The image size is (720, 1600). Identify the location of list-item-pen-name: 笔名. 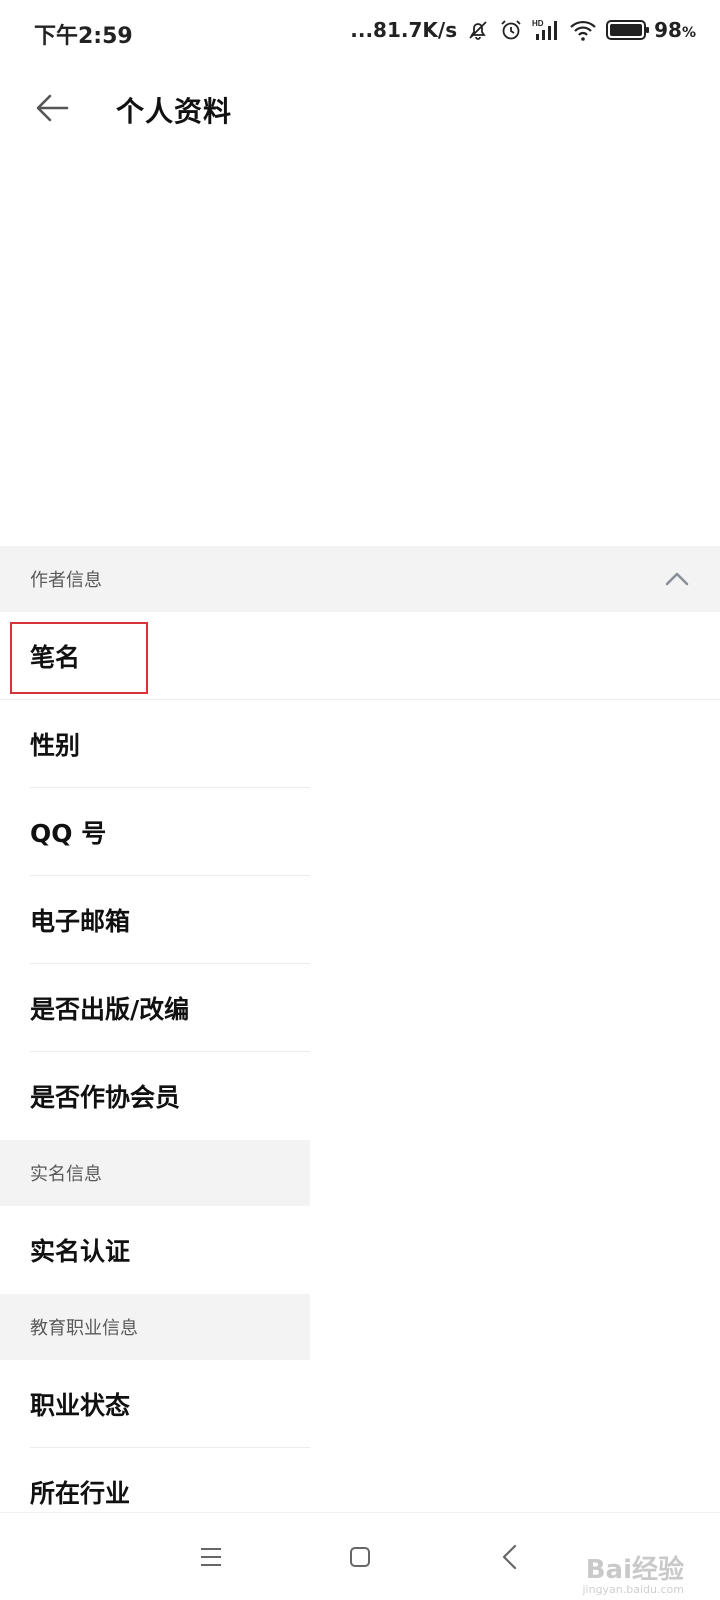
(360, 656).